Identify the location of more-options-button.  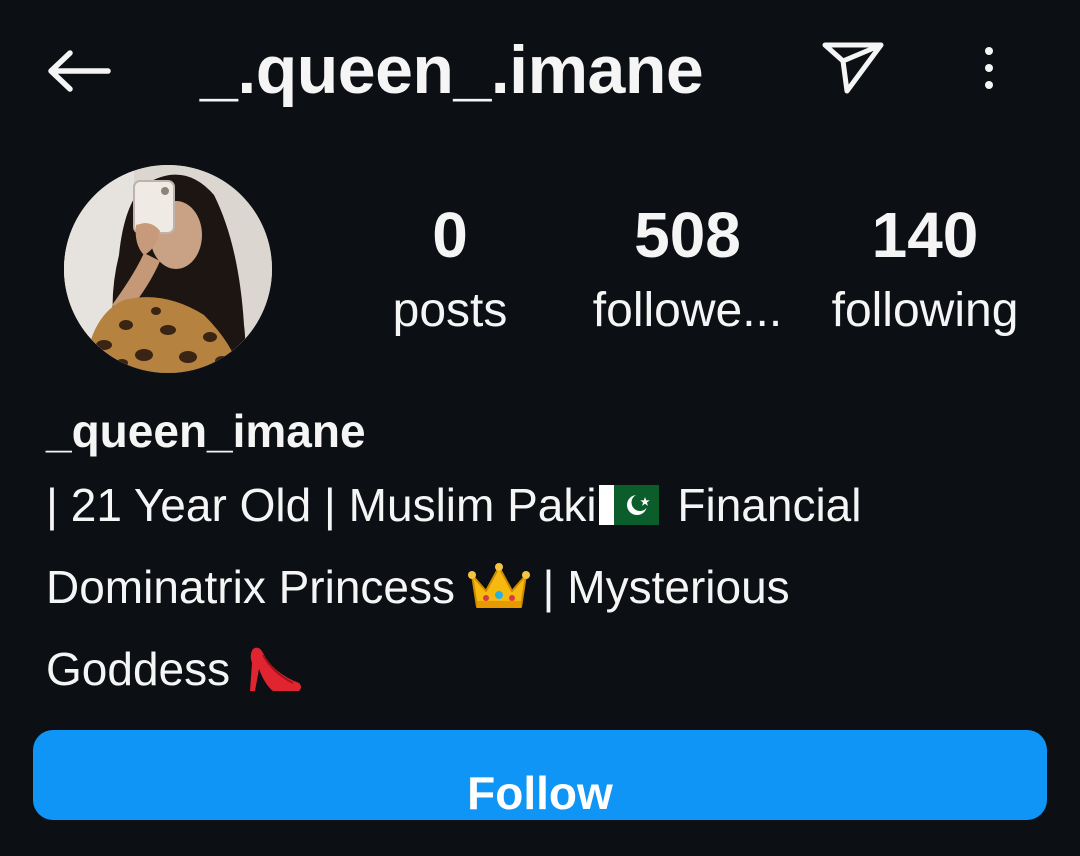
(989, 68).